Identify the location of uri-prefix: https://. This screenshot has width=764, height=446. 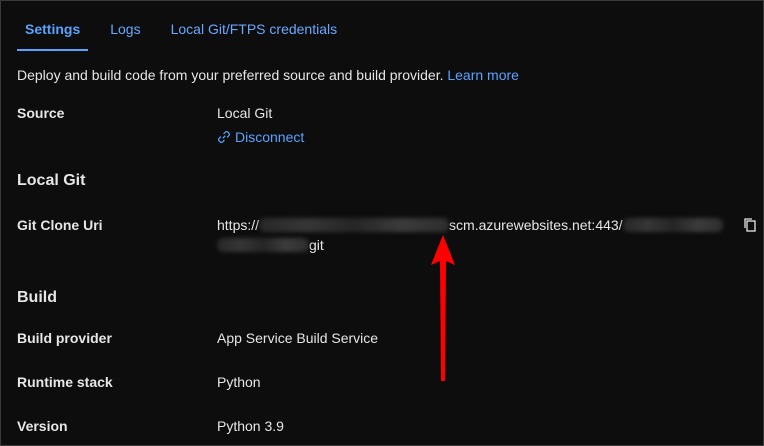
(238, 225).